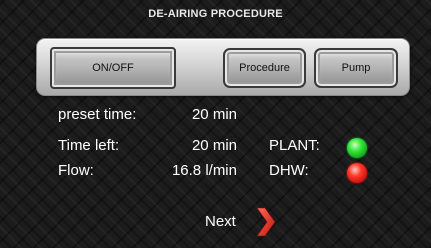  Describe the element at coordinates (356, 68) in the screenshot. I see `pump-button: Pump` at that location.